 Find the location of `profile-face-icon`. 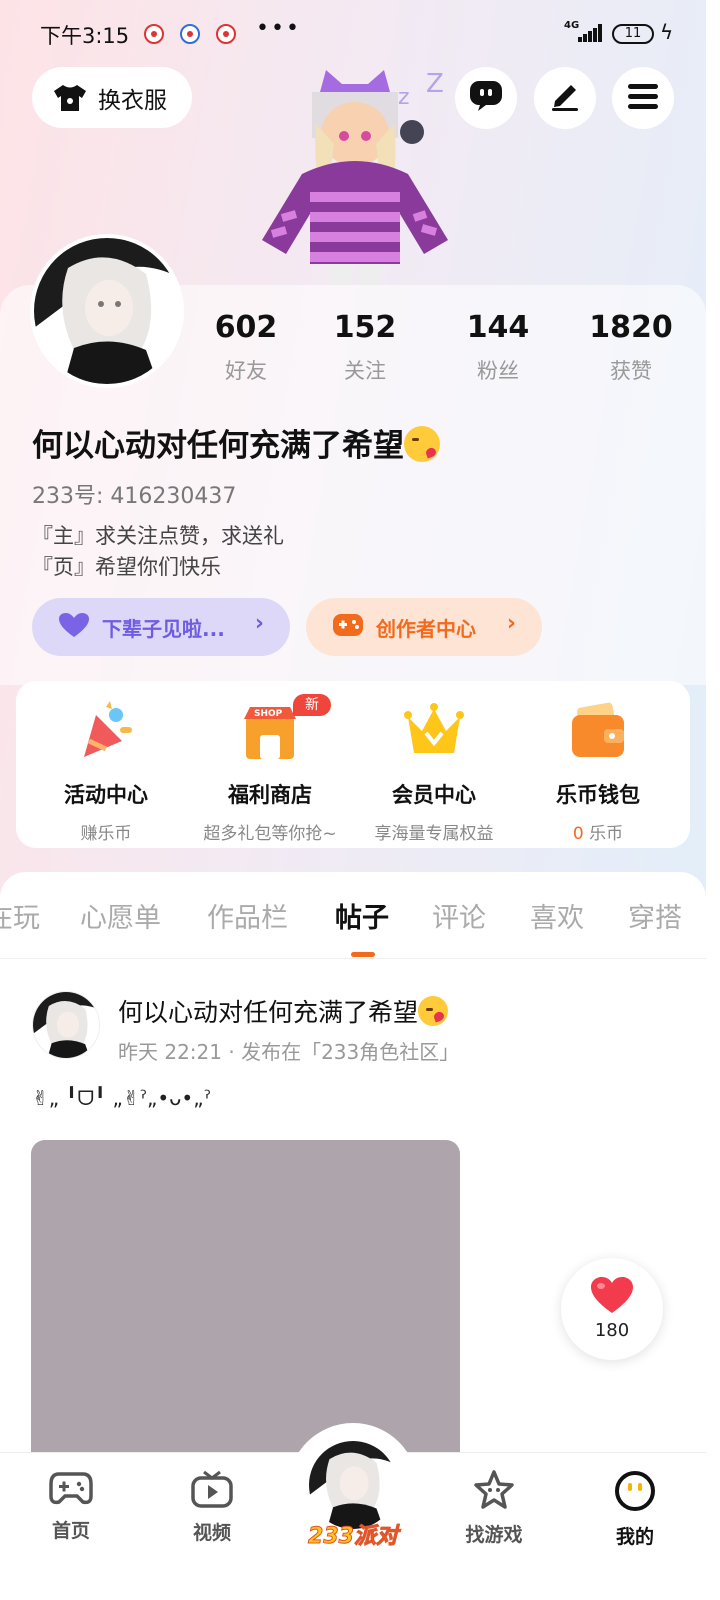

profile-face-icon is located at coordinates (635, 1493).